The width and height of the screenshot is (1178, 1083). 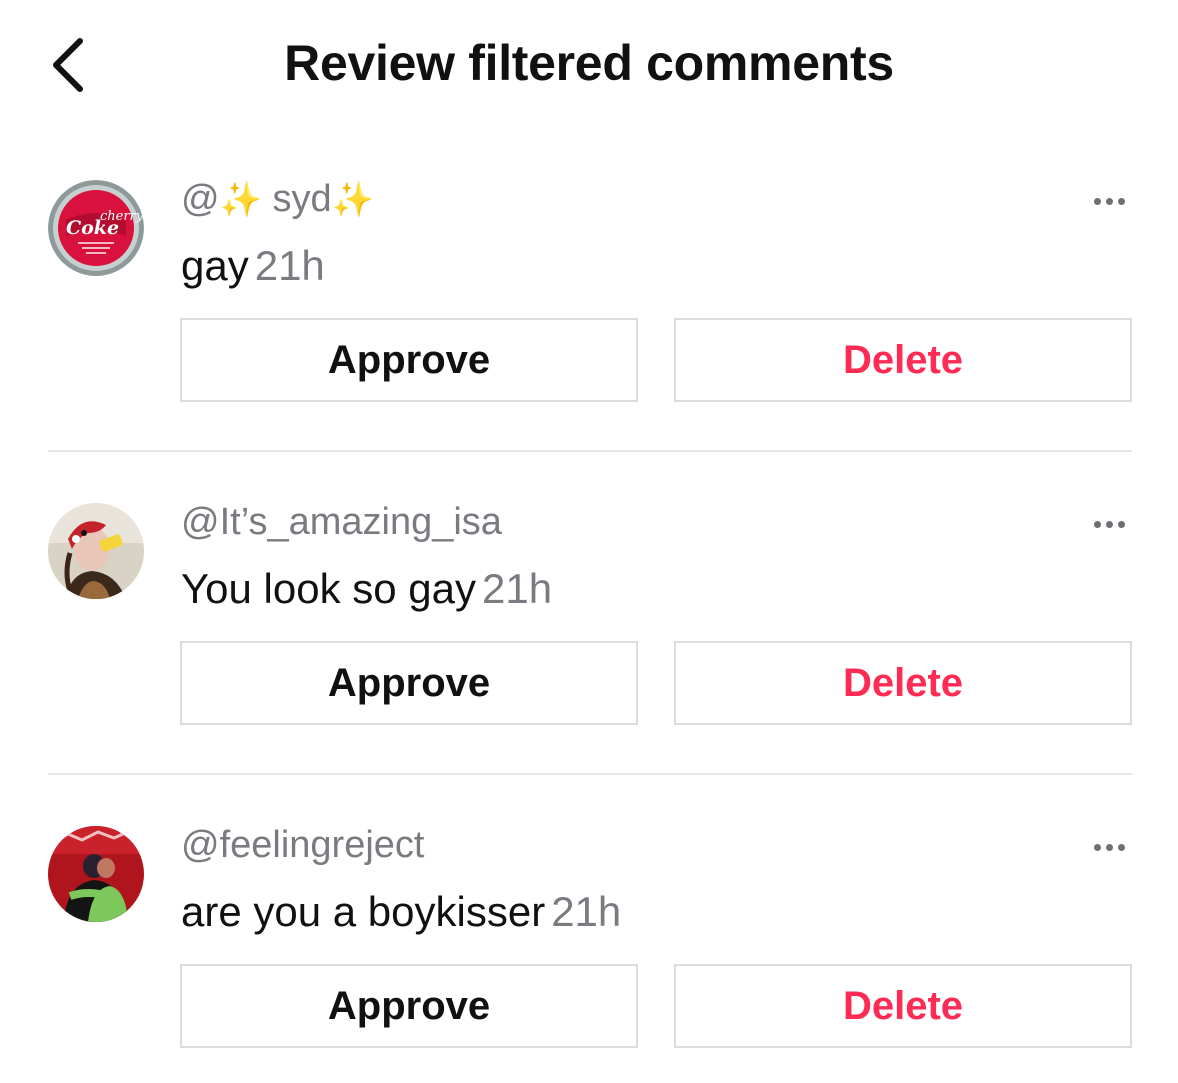 I want to click on selfie-photo-avatar, so click(x=96, y=551).